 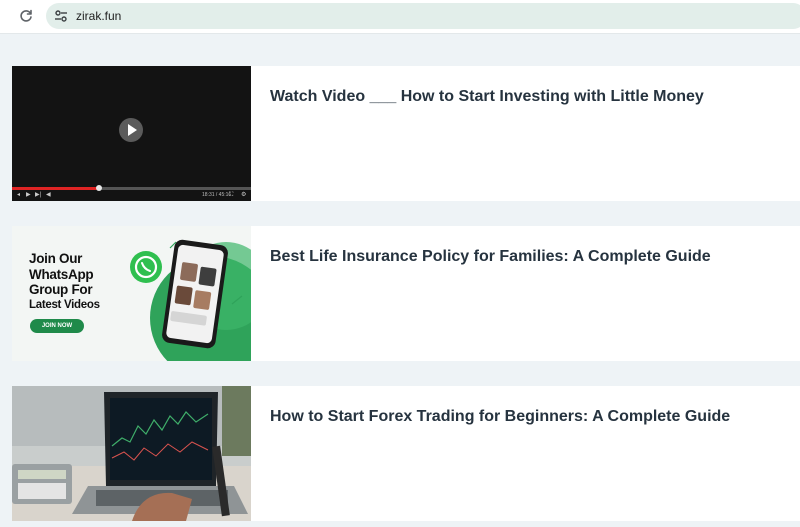 What do you see at coordinates (55, 188) in the screenshot?
I see `progress-fill` at bounding box center [55, 188].